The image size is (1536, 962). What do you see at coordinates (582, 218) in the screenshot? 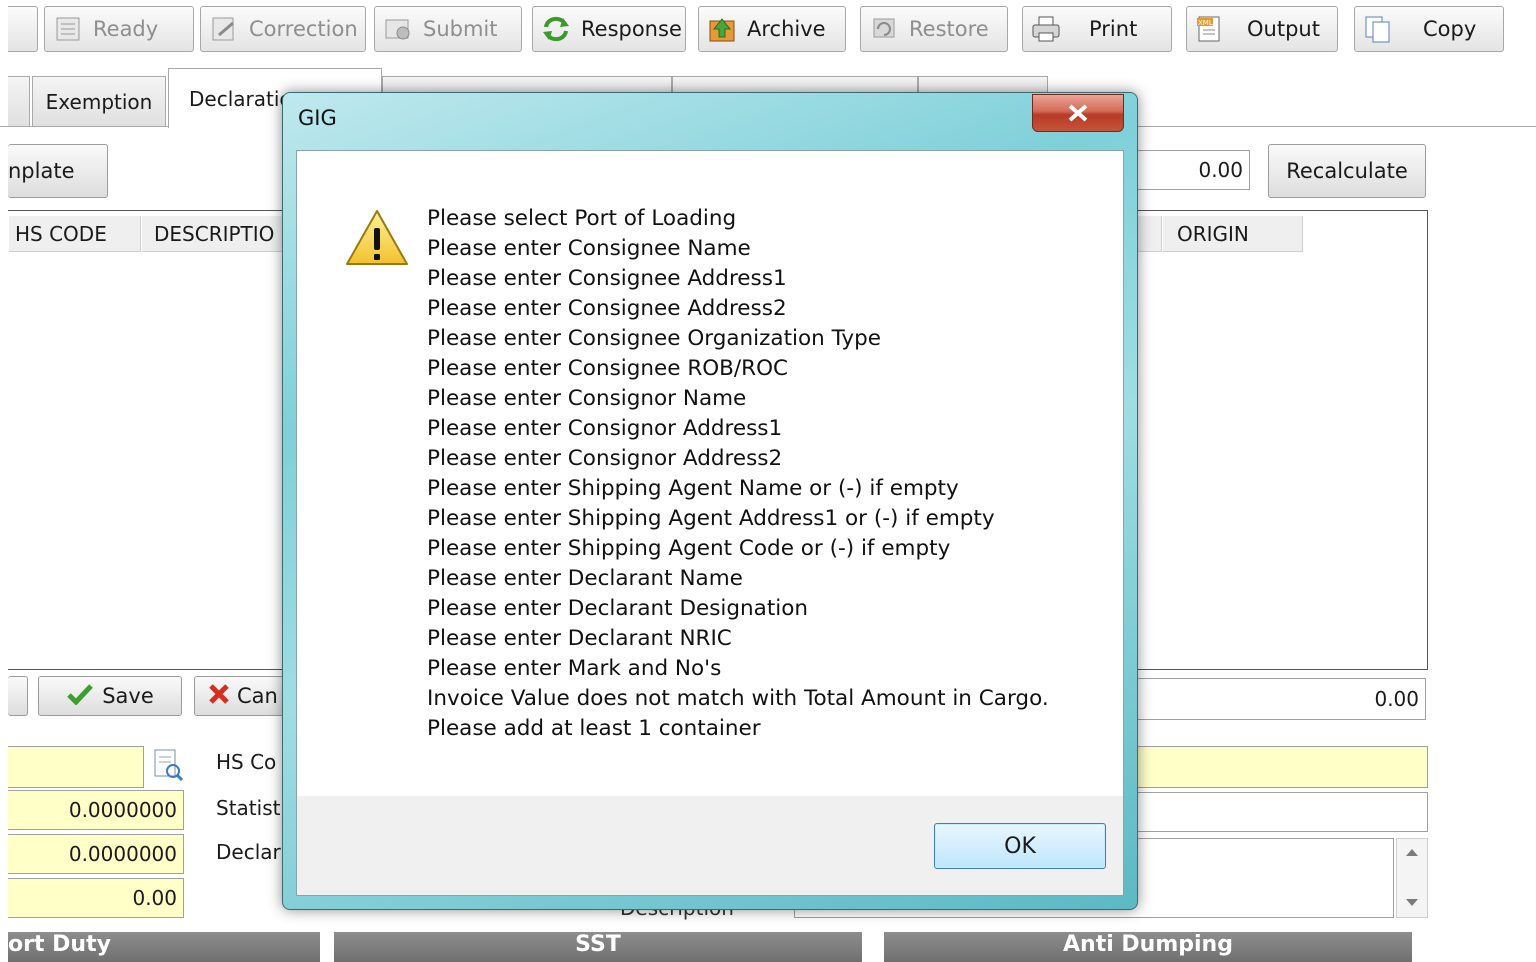
I see `message-line: Please select Port of Loading` at bounding box center [582, 218].